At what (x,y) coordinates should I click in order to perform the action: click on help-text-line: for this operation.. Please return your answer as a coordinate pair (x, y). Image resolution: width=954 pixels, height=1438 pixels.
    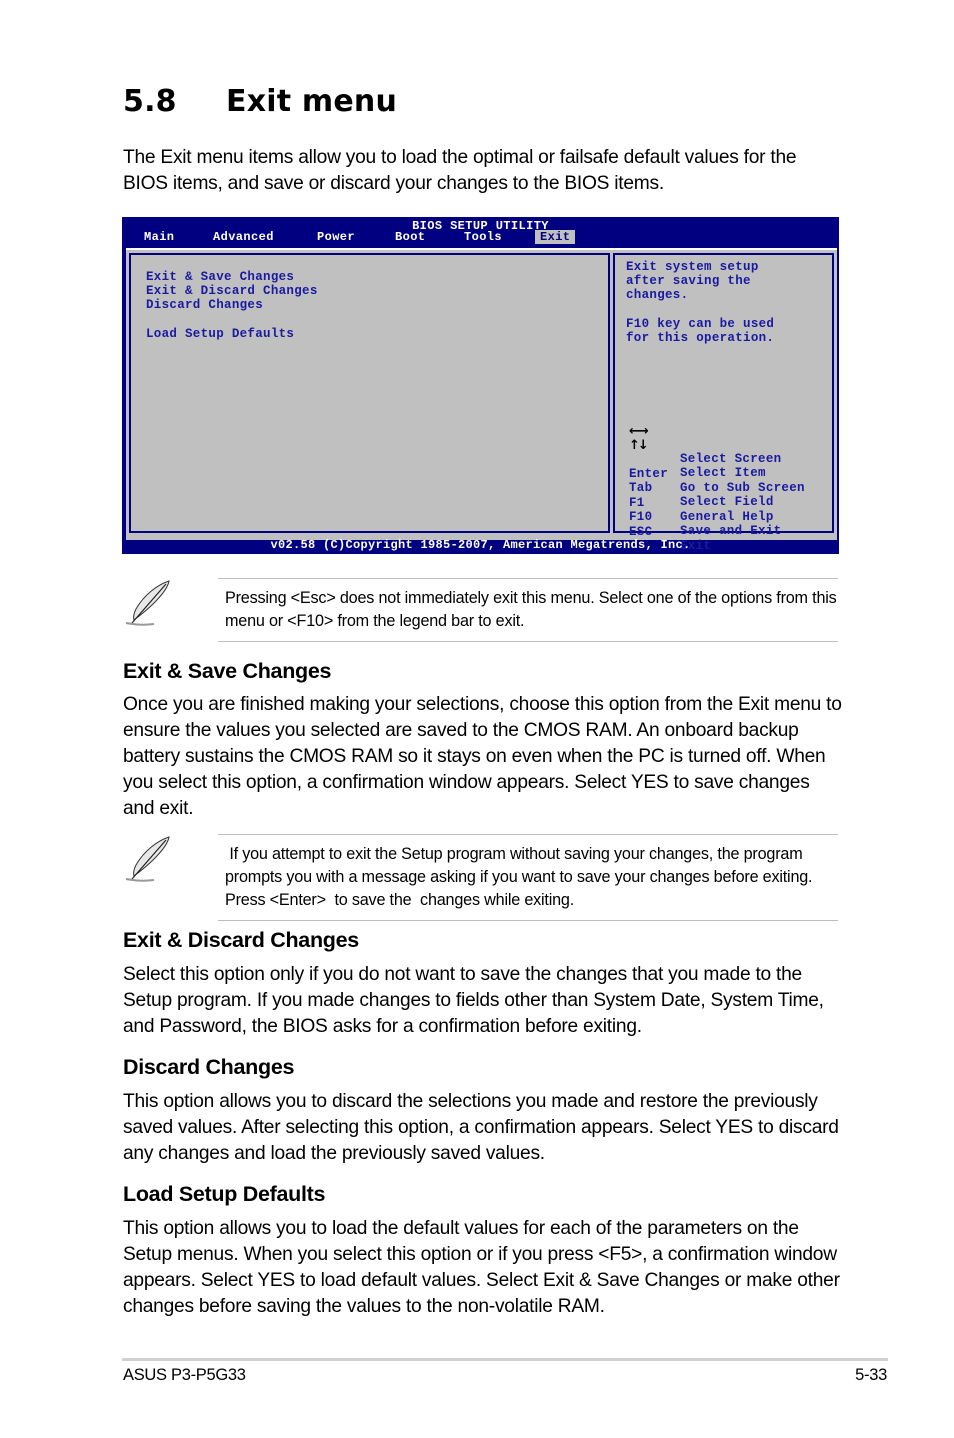
    Looking at the image, I should click on (700, 338).